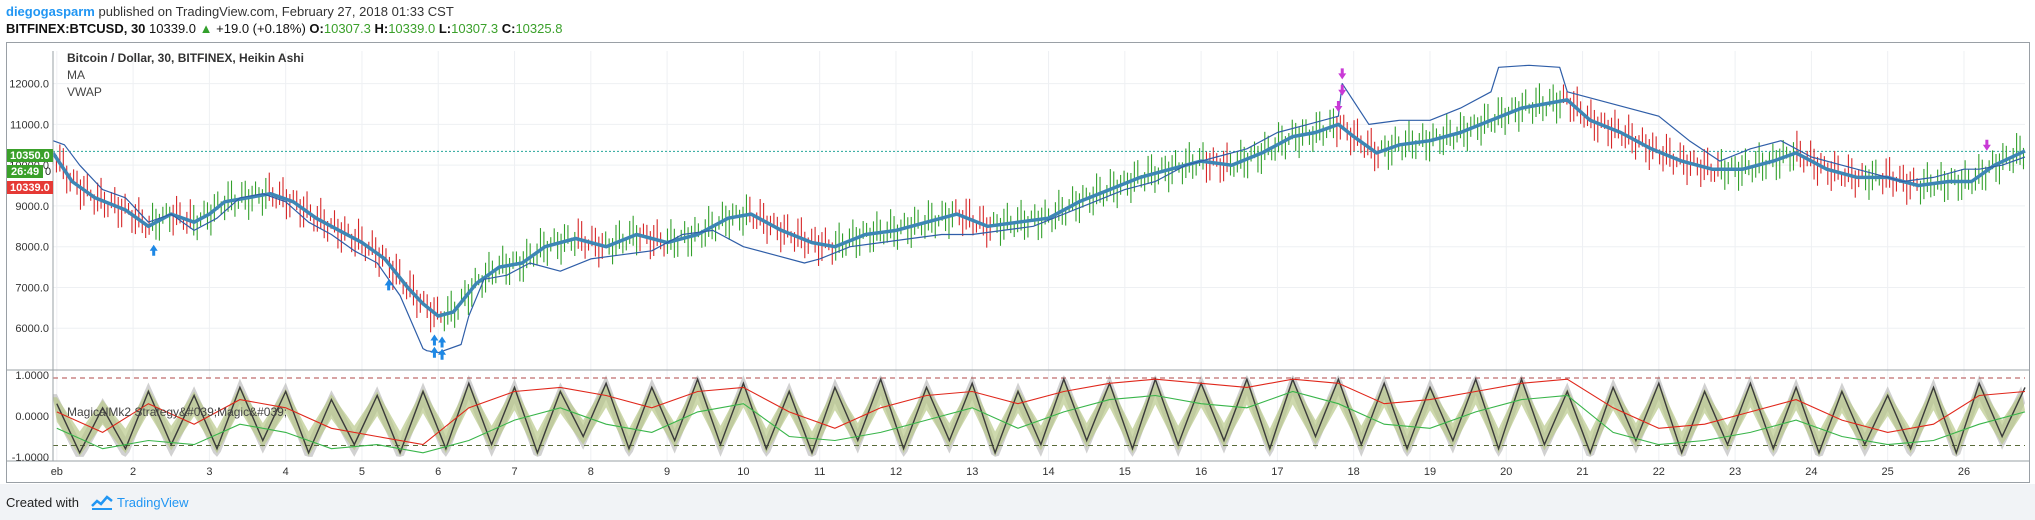 The image size is (2035, 520). Describe the element at coordinates (1277, 472) in the screenshot. I see `x-tick-label: 17` at that location.